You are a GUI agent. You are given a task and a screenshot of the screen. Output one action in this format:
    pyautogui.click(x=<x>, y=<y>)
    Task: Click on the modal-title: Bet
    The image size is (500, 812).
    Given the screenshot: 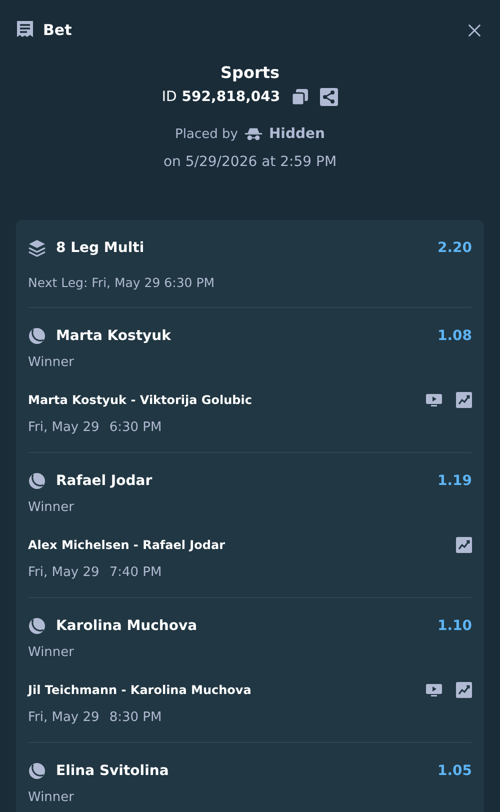 What is the action you would take?
    pyautogui.click(x=57, y=30)
    